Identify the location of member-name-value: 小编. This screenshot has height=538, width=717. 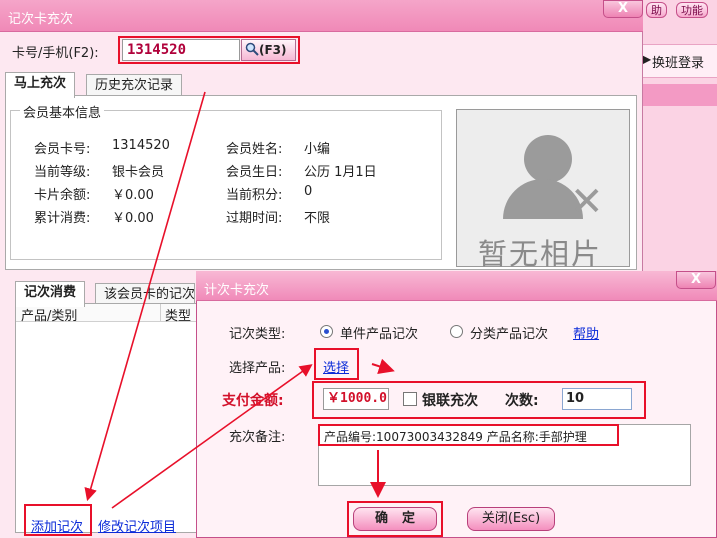
(317, 149).